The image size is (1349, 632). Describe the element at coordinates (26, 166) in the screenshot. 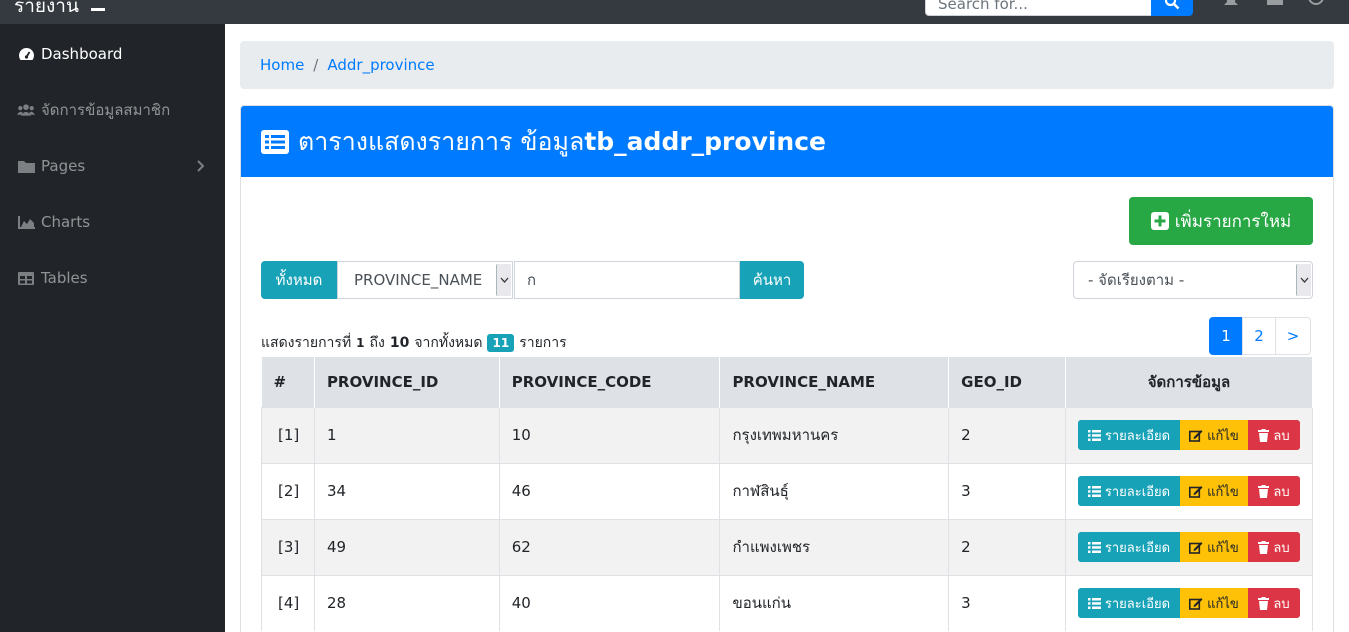

I see `folder-icon` at that location.